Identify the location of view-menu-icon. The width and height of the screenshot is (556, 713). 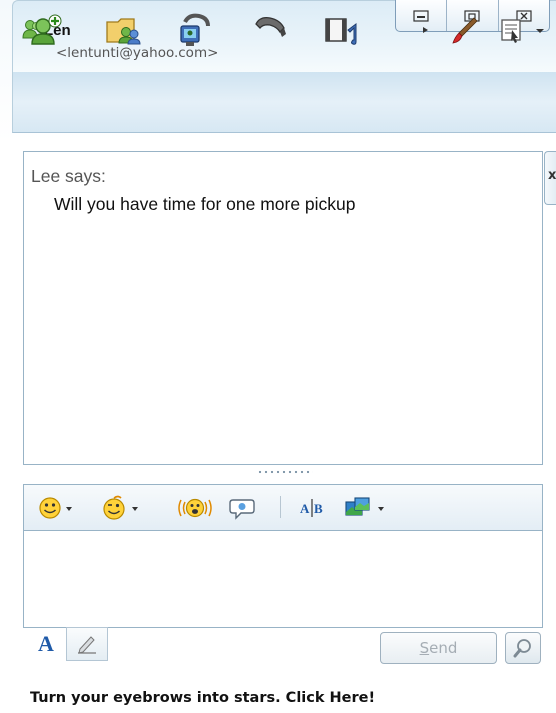
(524, 30).